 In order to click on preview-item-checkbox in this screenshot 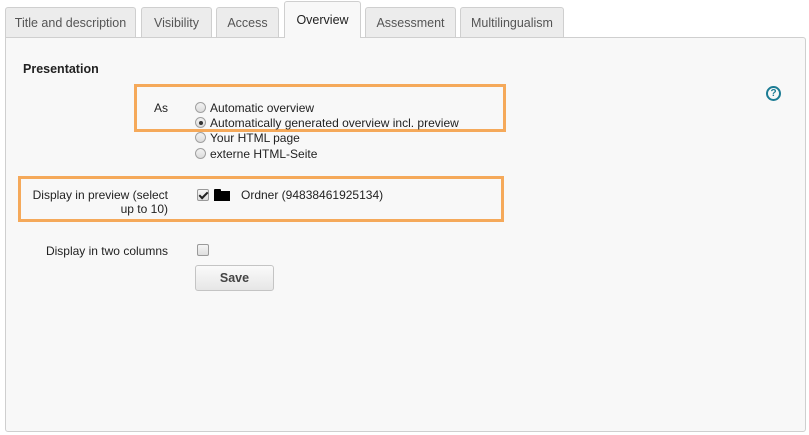, I will do `click(203, 195)`.